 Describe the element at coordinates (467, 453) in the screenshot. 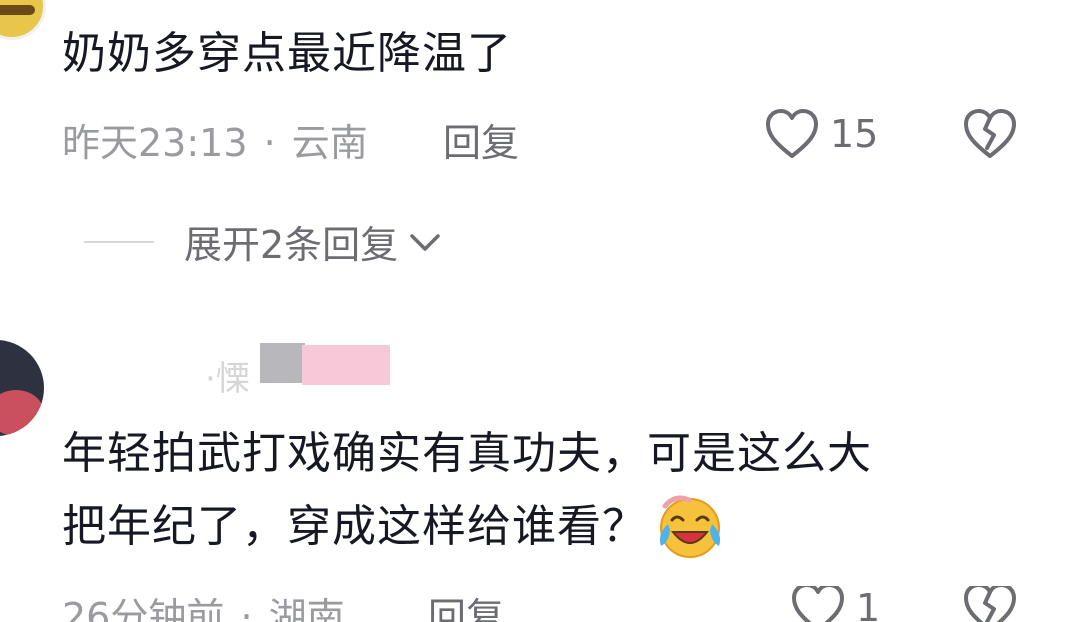

I see `comment-text-line-1: 年轻拍武打戏确实有真功夫，可是这么大` at that location.